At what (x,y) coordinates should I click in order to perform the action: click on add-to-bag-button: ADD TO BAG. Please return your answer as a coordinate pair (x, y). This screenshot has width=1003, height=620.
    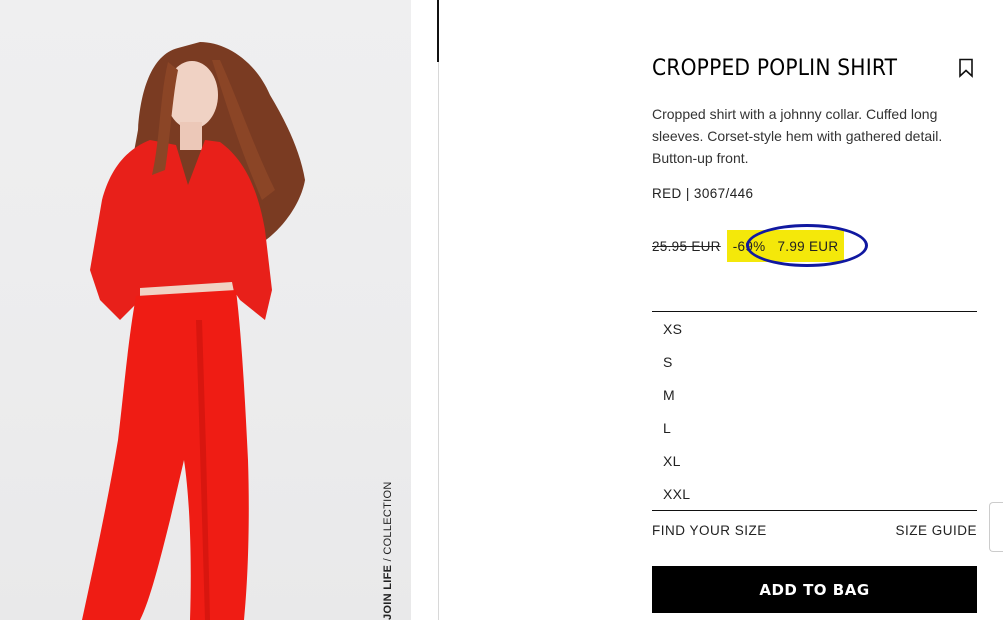
    Looking at the image, I should click on (814, 589).